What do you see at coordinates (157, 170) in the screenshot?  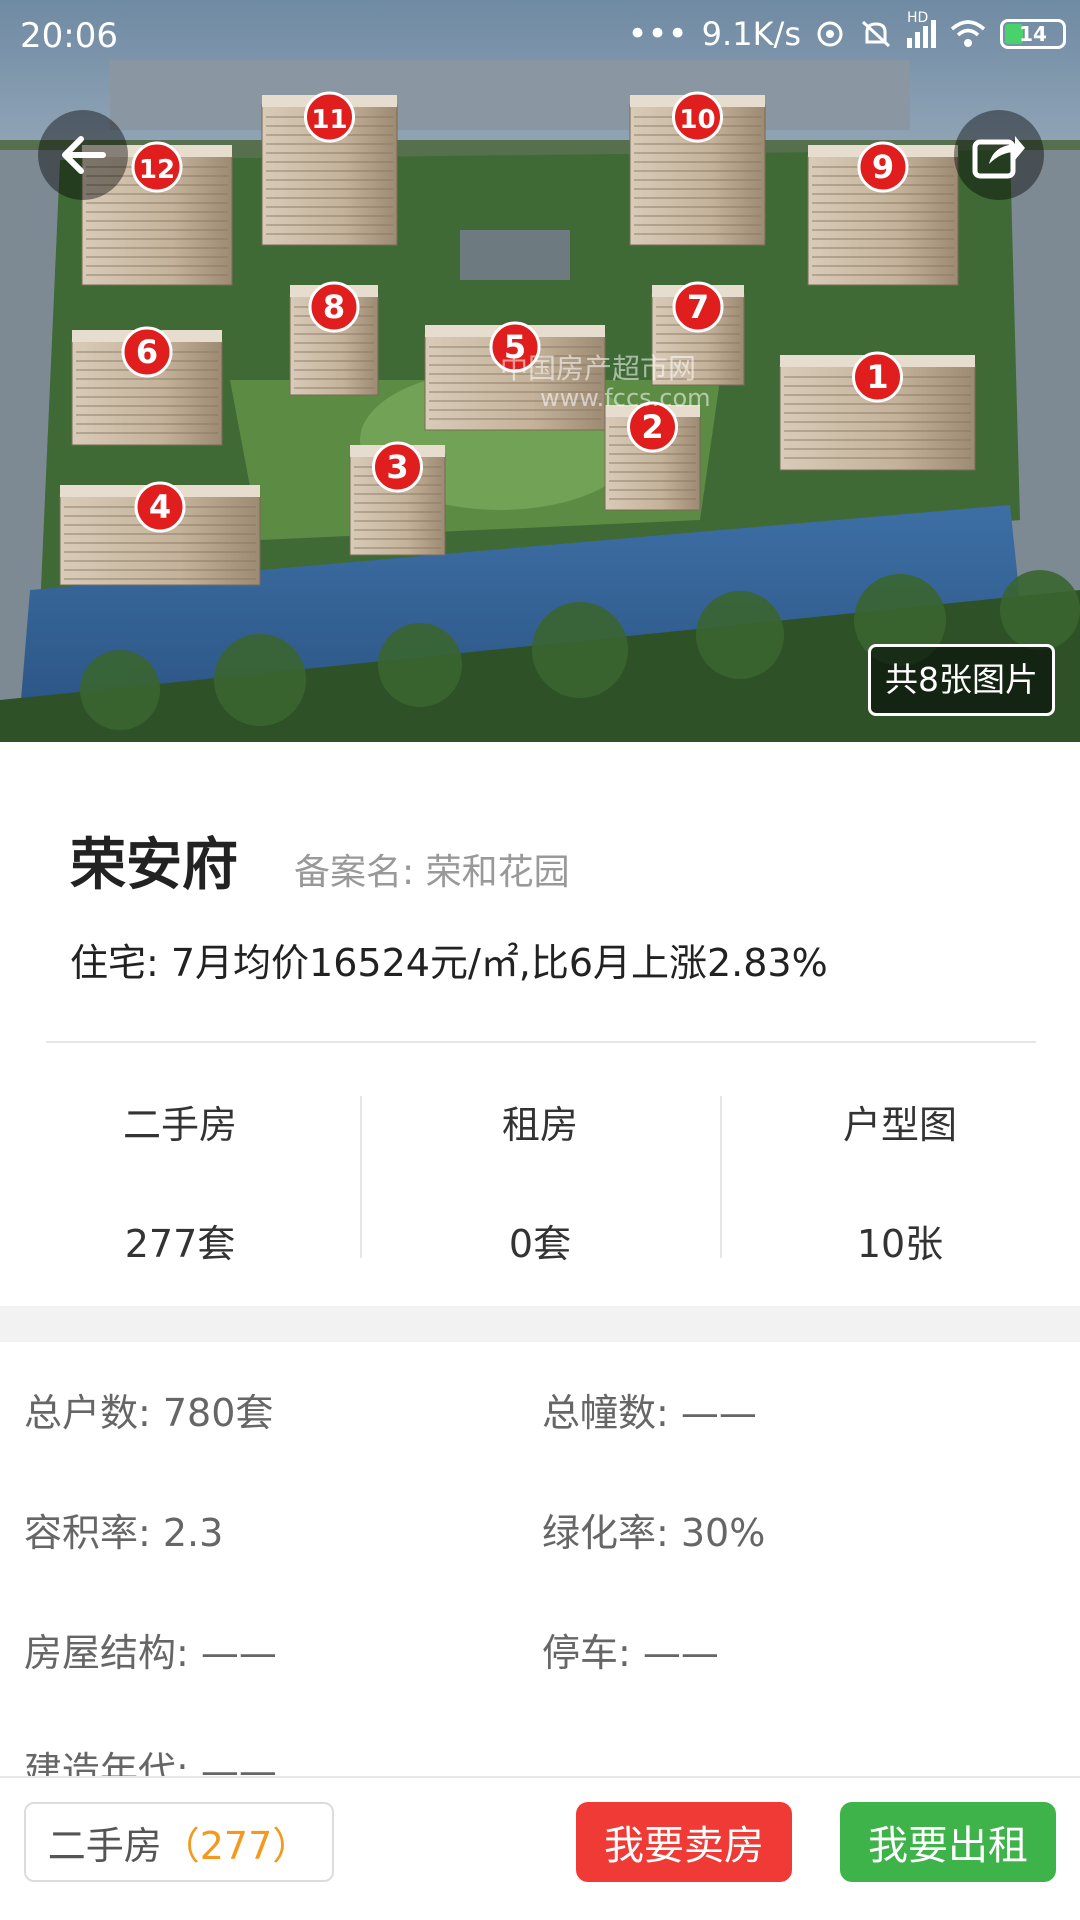 I see `building-number: 12` at bounding box center [157, 170].